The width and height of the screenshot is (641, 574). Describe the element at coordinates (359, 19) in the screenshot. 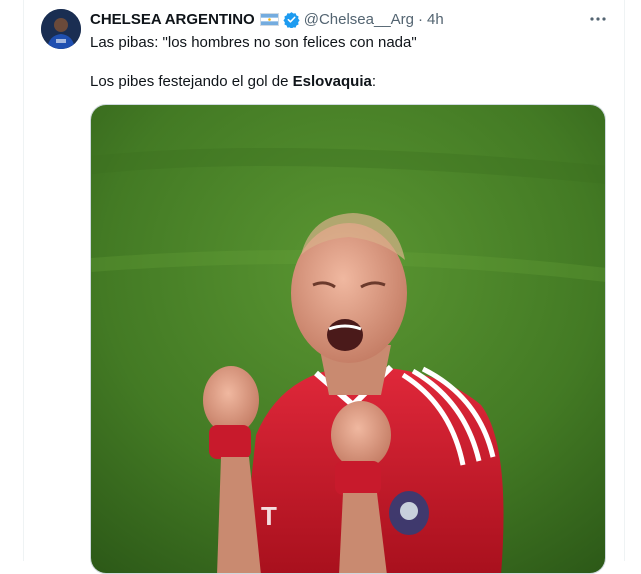

I see `author-handle: @Chelsea__Arg` at that location.